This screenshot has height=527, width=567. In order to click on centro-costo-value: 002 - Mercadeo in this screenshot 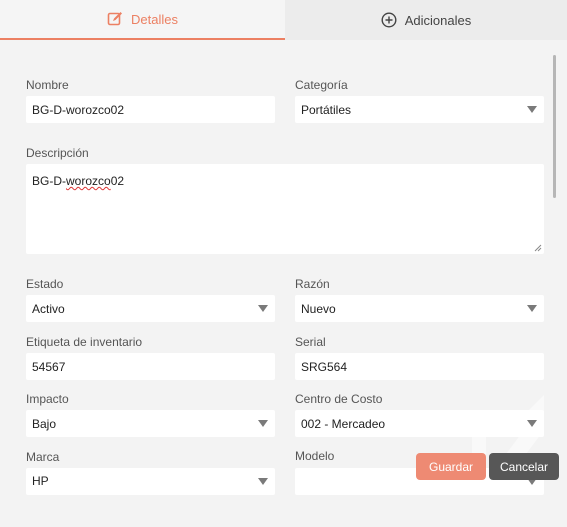, I will do `click(343, 423)`.